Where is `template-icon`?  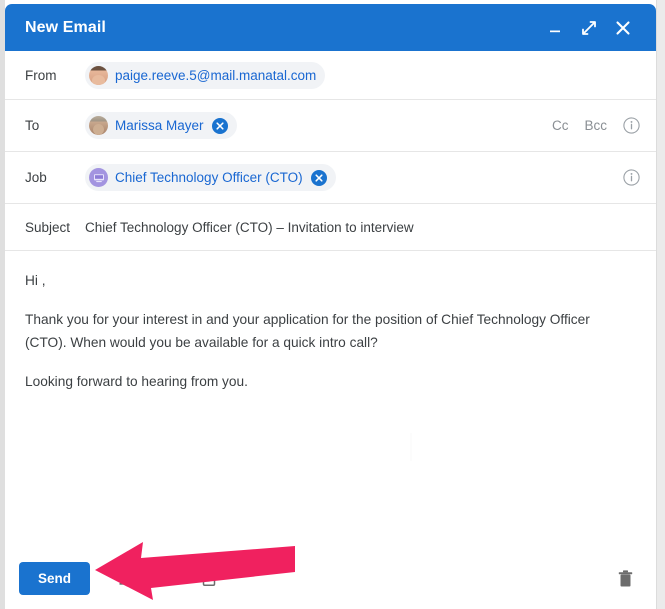 template-icon is located at coordinates (209, 578).